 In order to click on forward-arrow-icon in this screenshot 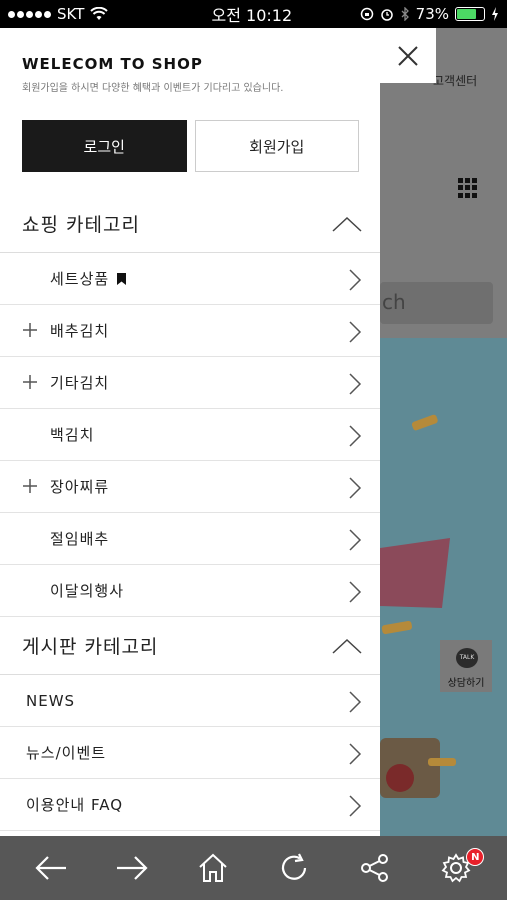, I will do `click(132, 868)`.